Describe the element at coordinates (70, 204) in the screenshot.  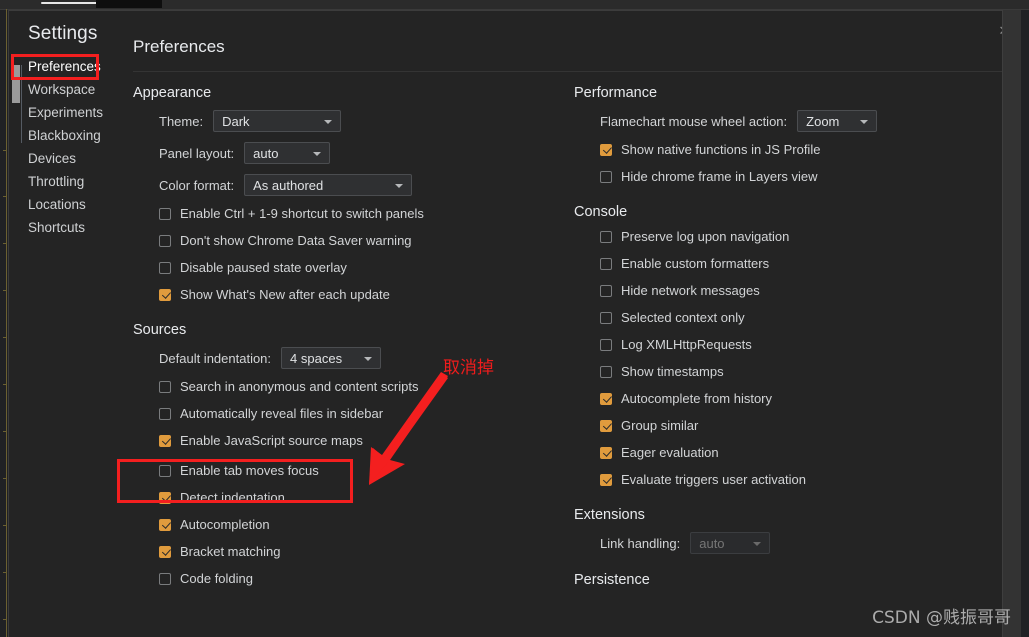
I see `sidebar-item-locations: Locations` at that location.